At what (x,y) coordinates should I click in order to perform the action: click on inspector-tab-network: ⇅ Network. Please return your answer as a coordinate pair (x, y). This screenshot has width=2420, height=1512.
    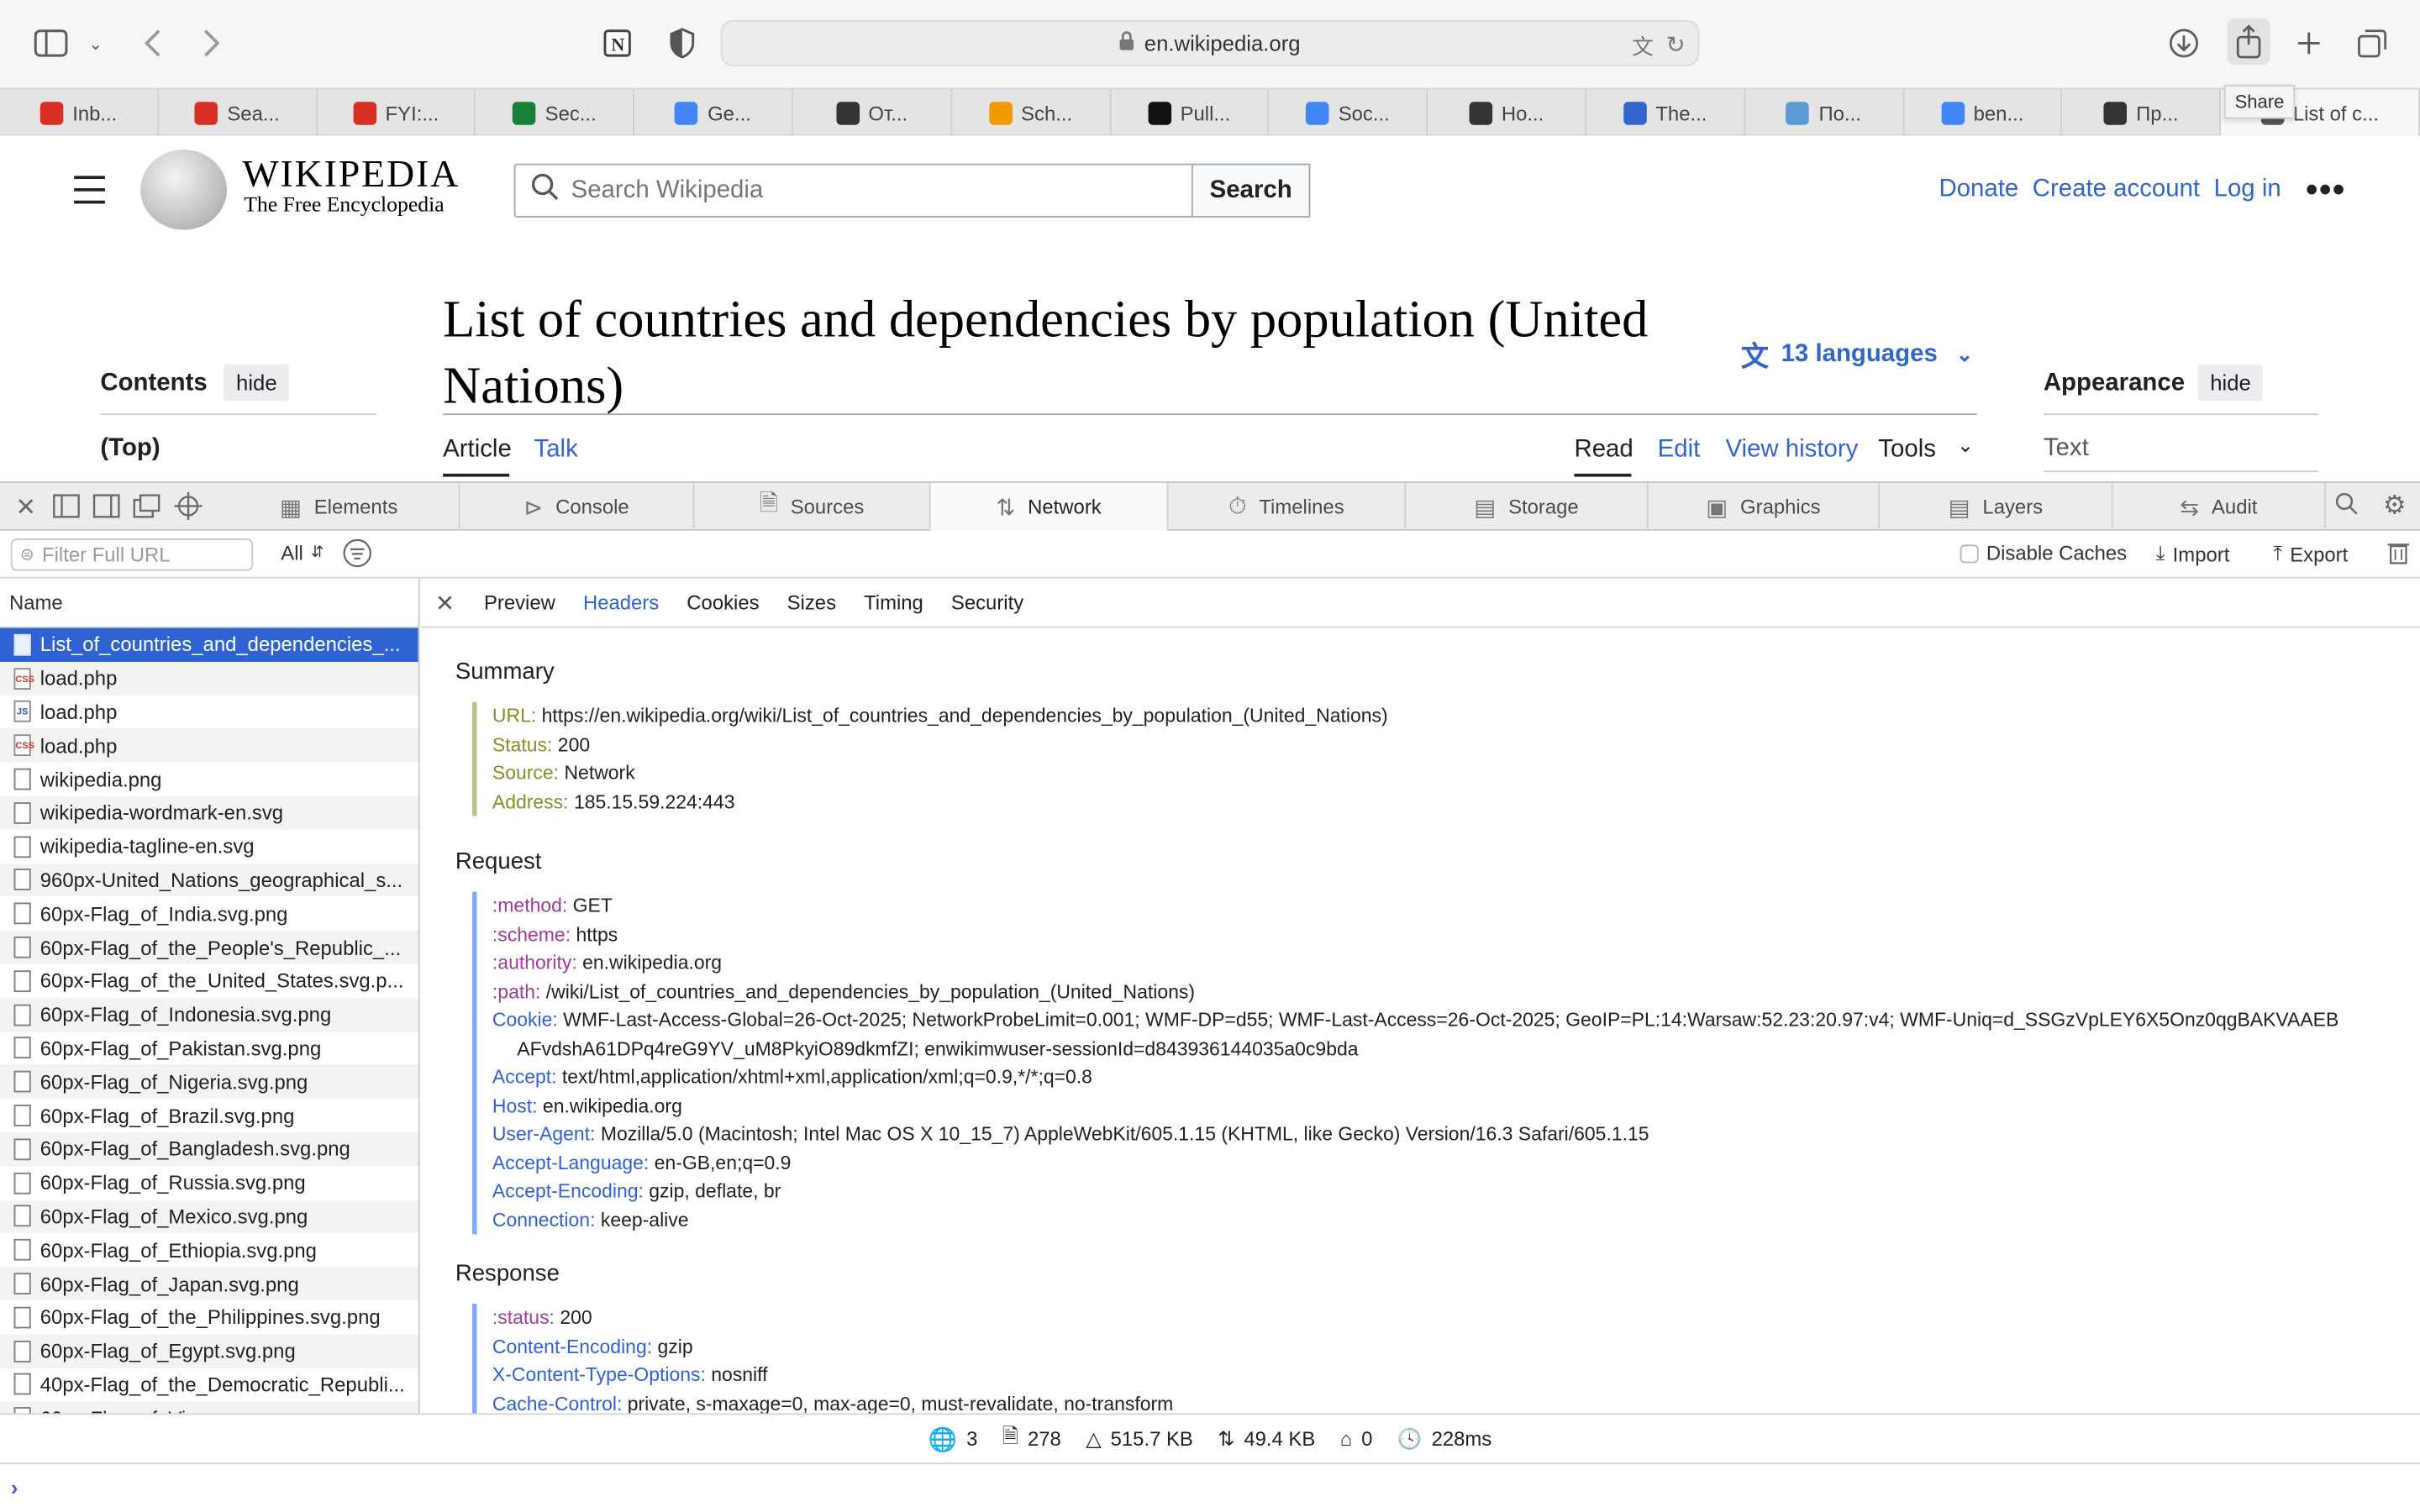
    Looking at the image, I should click on (1049, 506).